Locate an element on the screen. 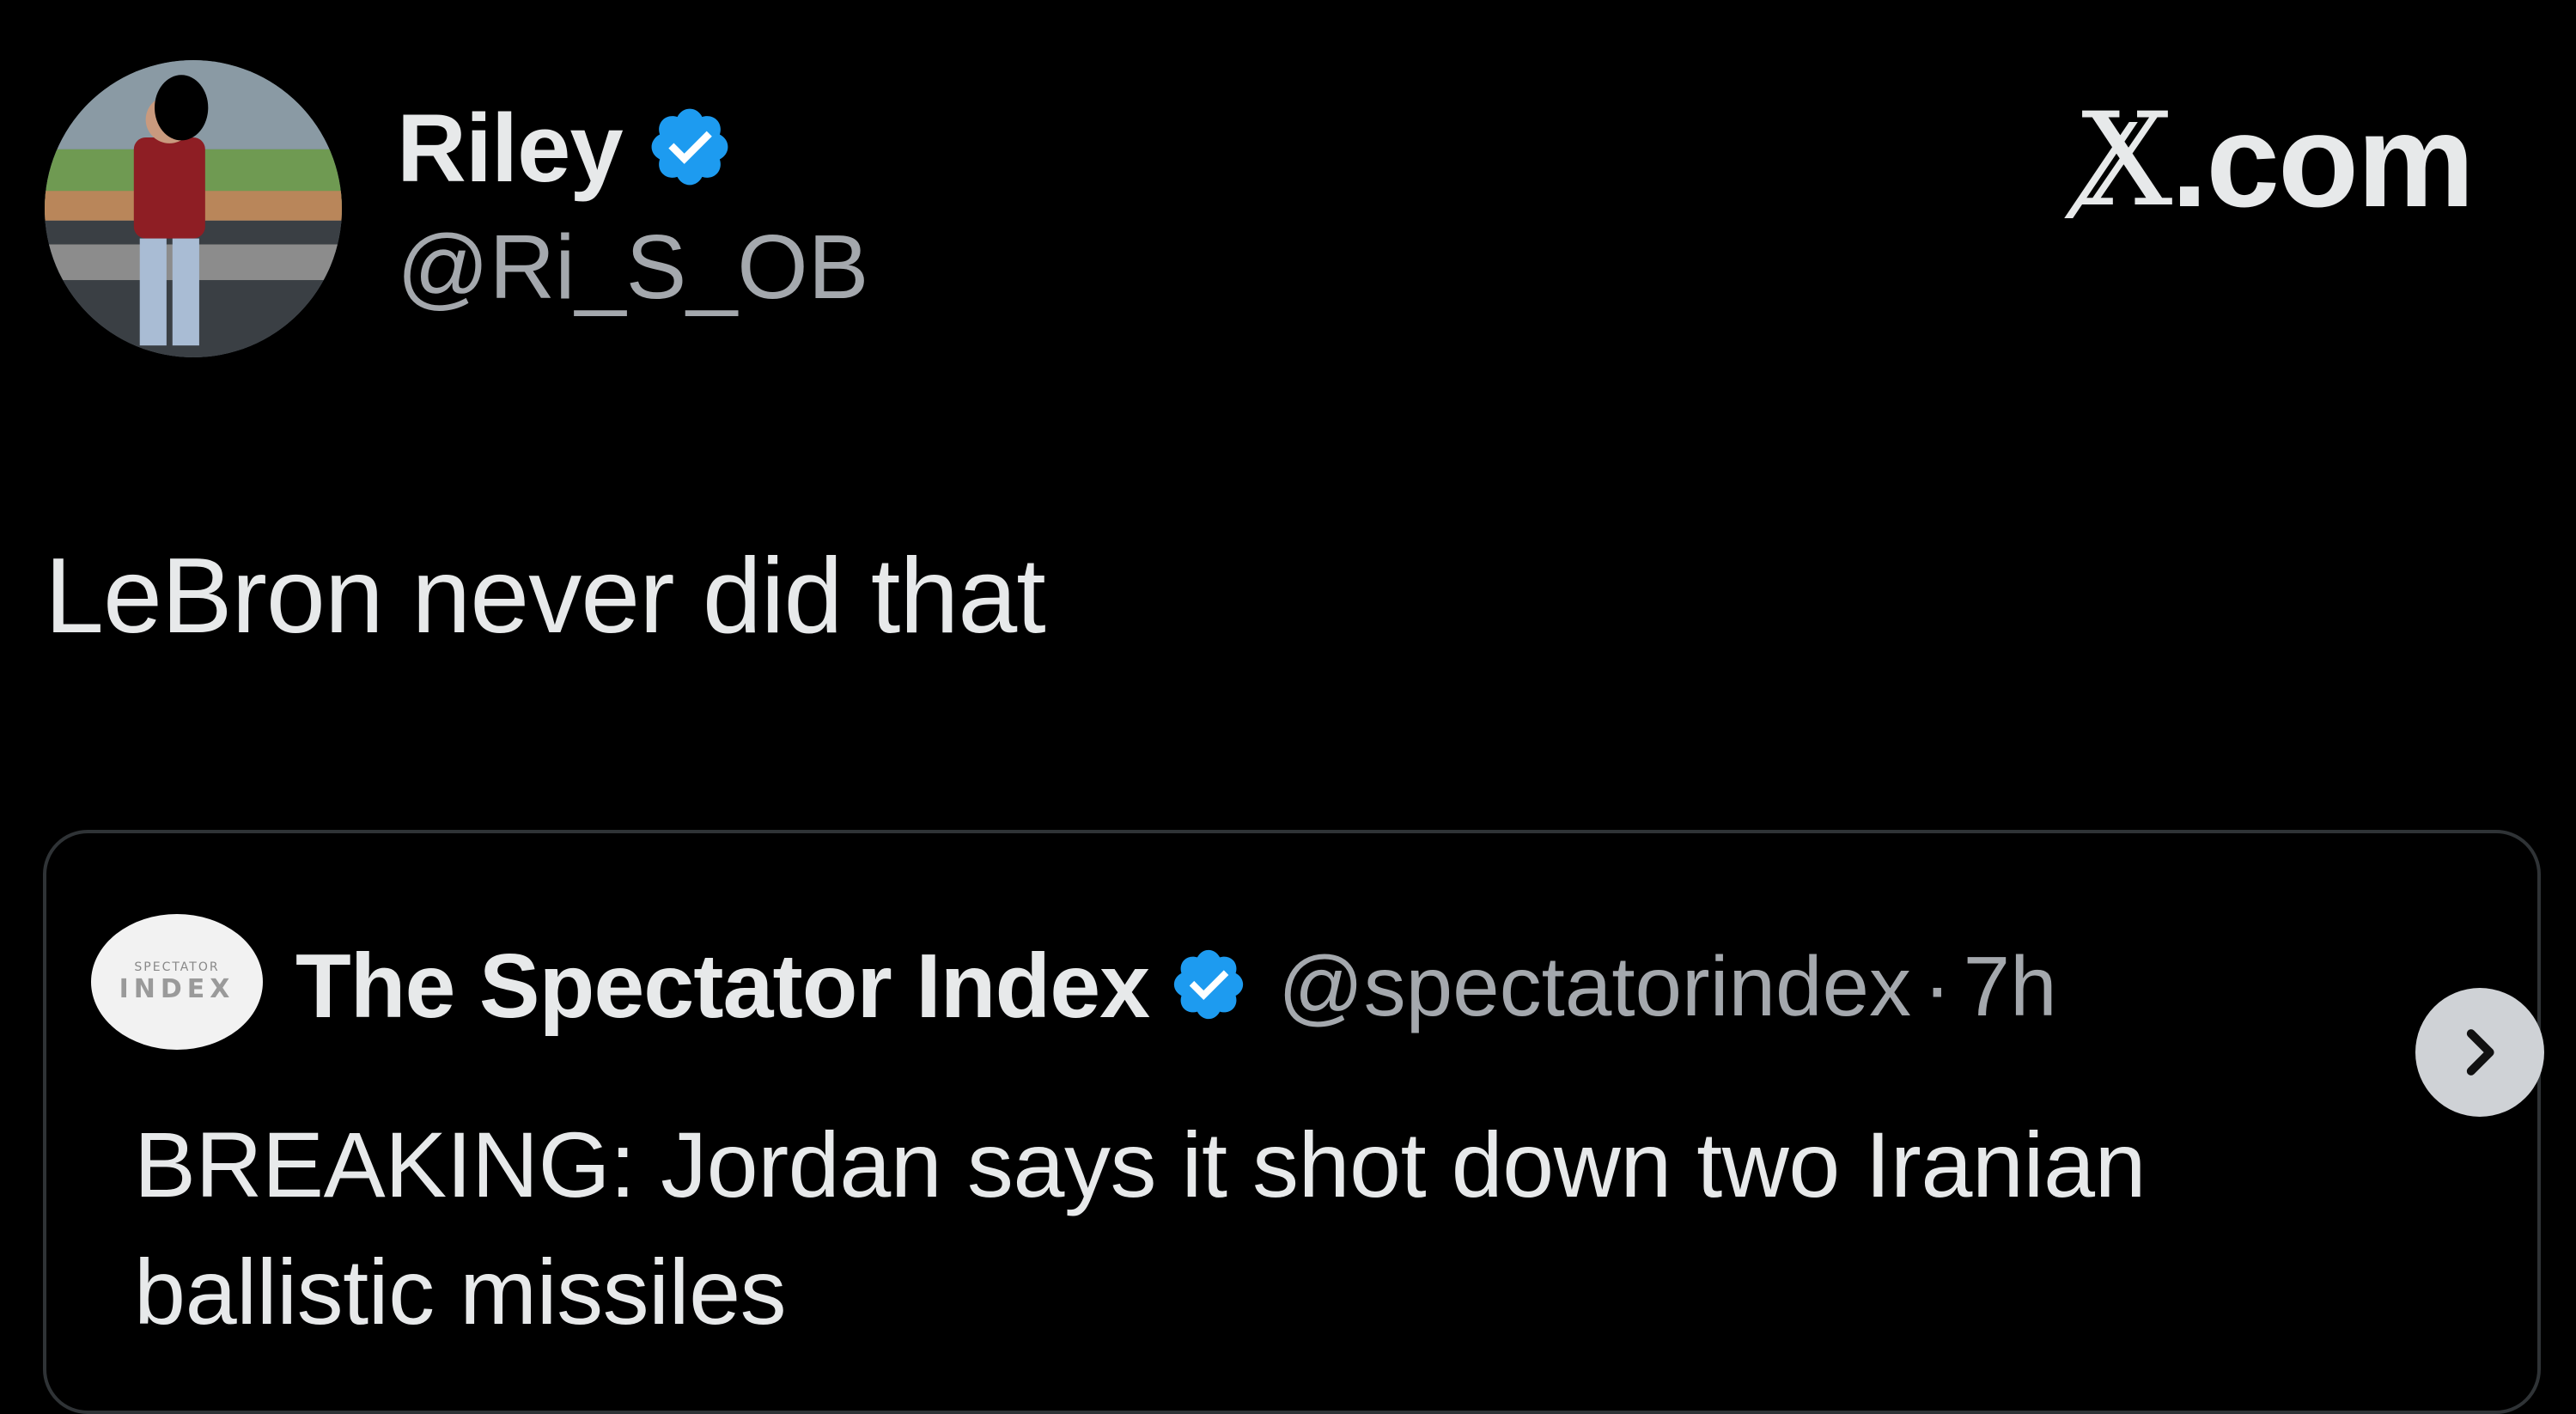 This screenshot has height=1414, width=2576. author-name-row: Riley is located at coordinates (565, 148).